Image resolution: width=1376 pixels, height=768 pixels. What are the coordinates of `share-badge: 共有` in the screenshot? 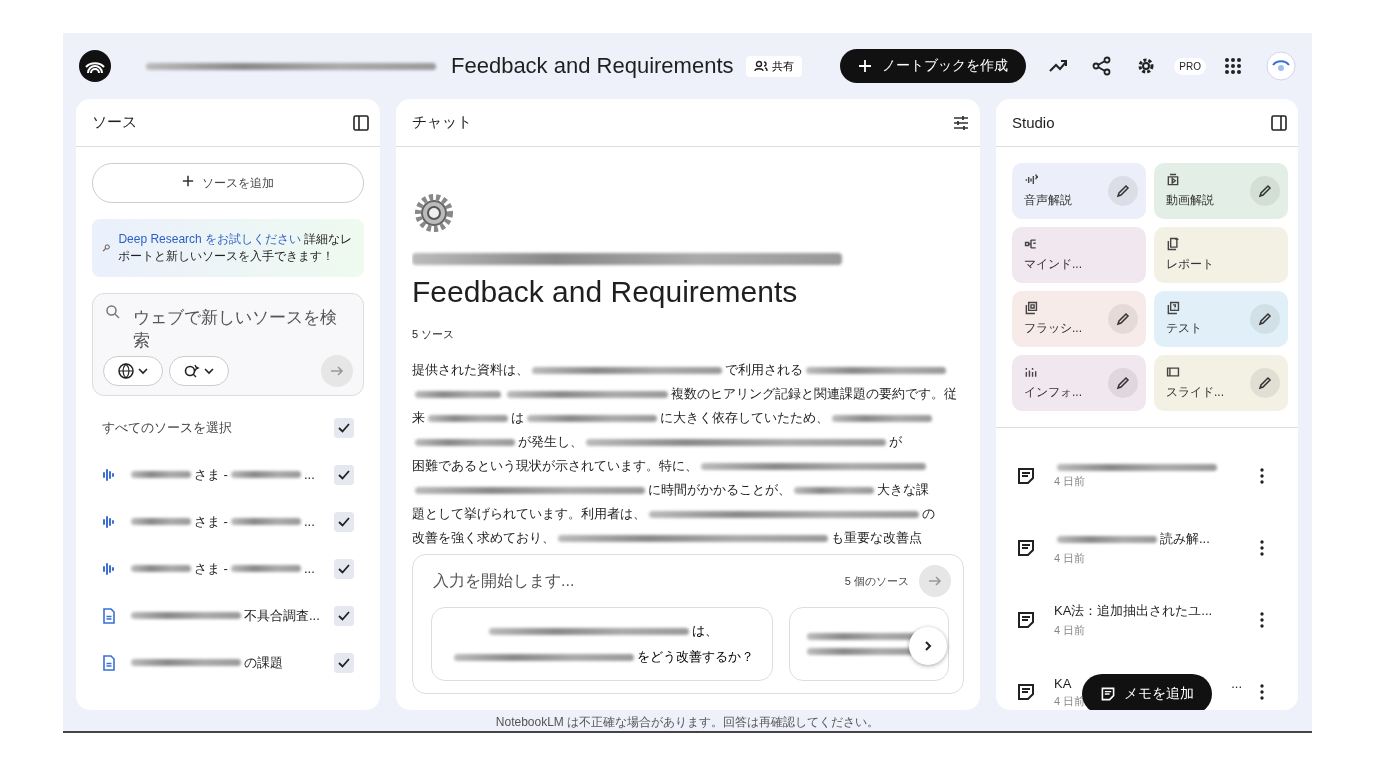 It's located at (773, 66).